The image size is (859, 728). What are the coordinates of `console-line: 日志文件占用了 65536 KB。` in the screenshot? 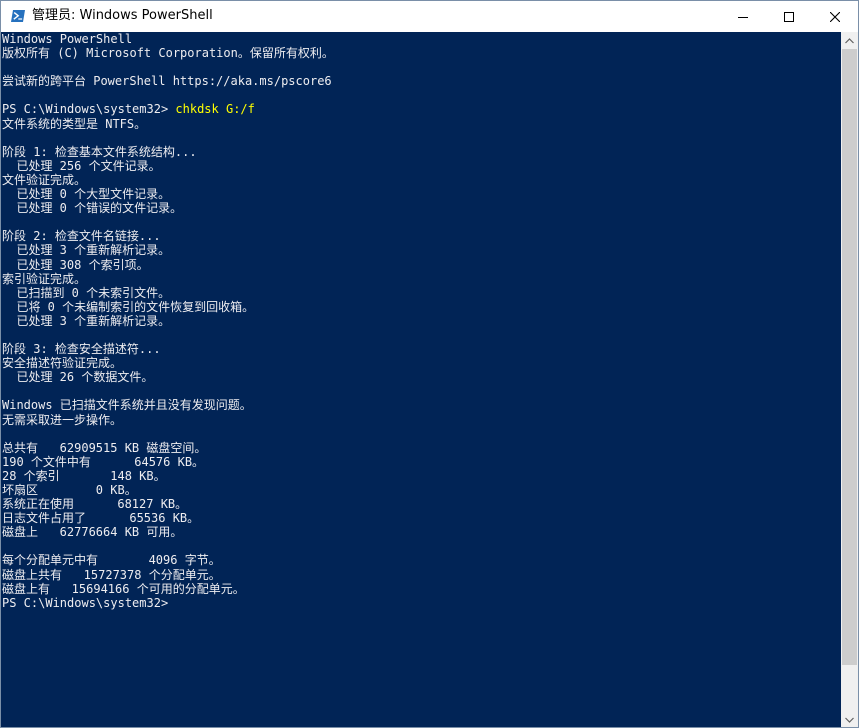 It's located at (101, 518).